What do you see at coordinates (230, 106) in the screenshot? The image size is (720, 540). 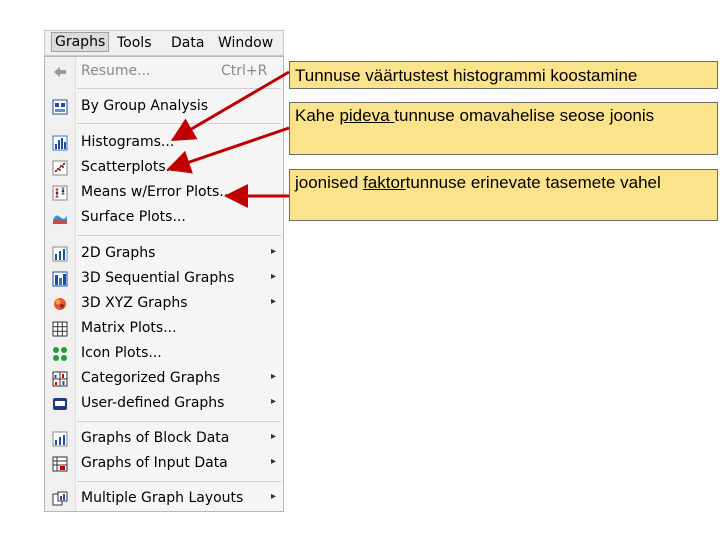 I see `arrow-to-histograms` at bounding box center [230, 106].